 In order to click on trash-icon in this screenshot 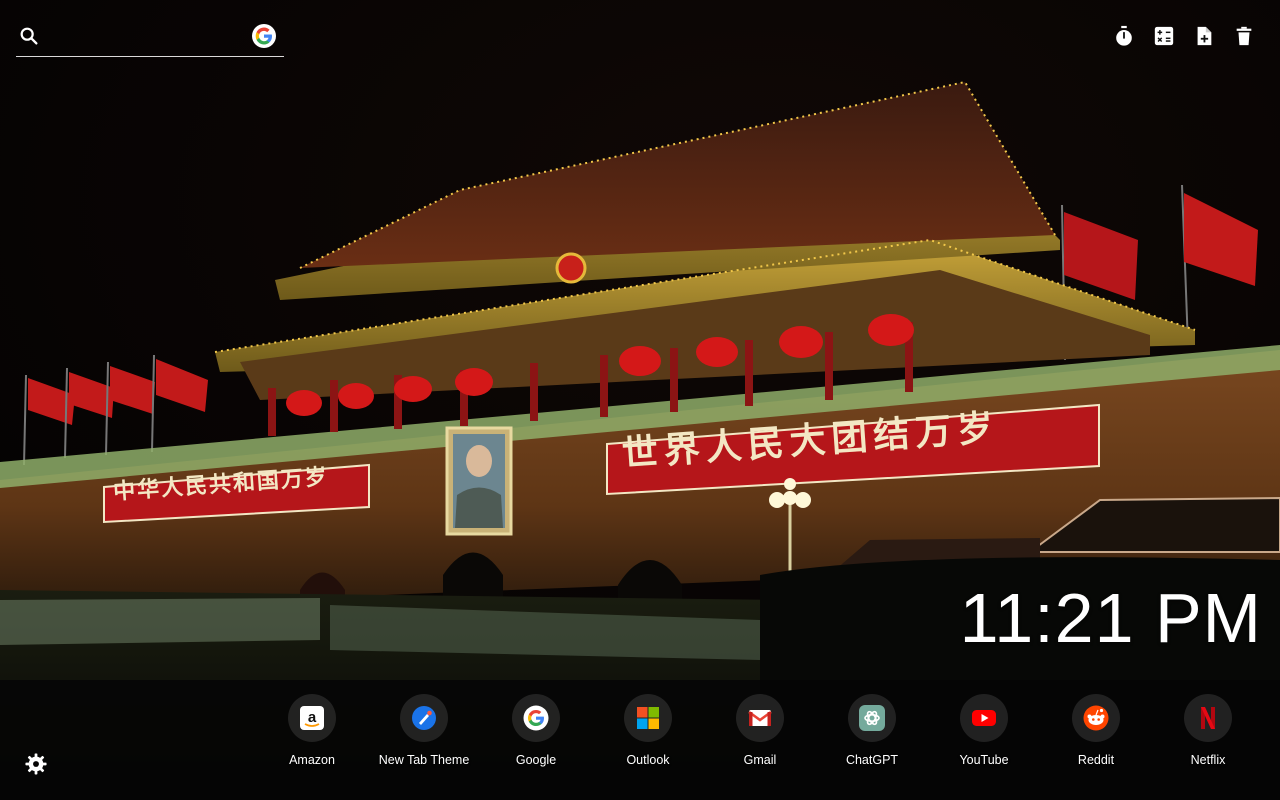, I will do `click(1244, 36)`.